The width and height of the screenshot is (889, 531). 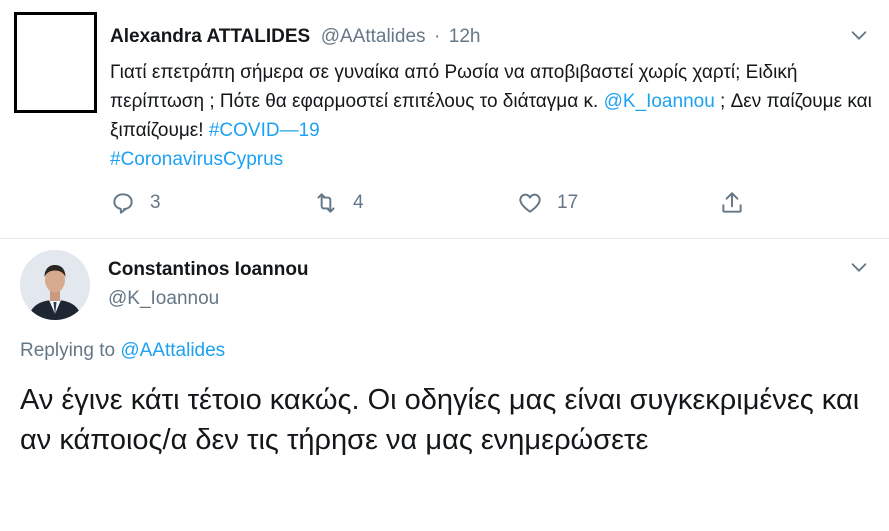 I want to click on avatar, so click(x=55, y=285).